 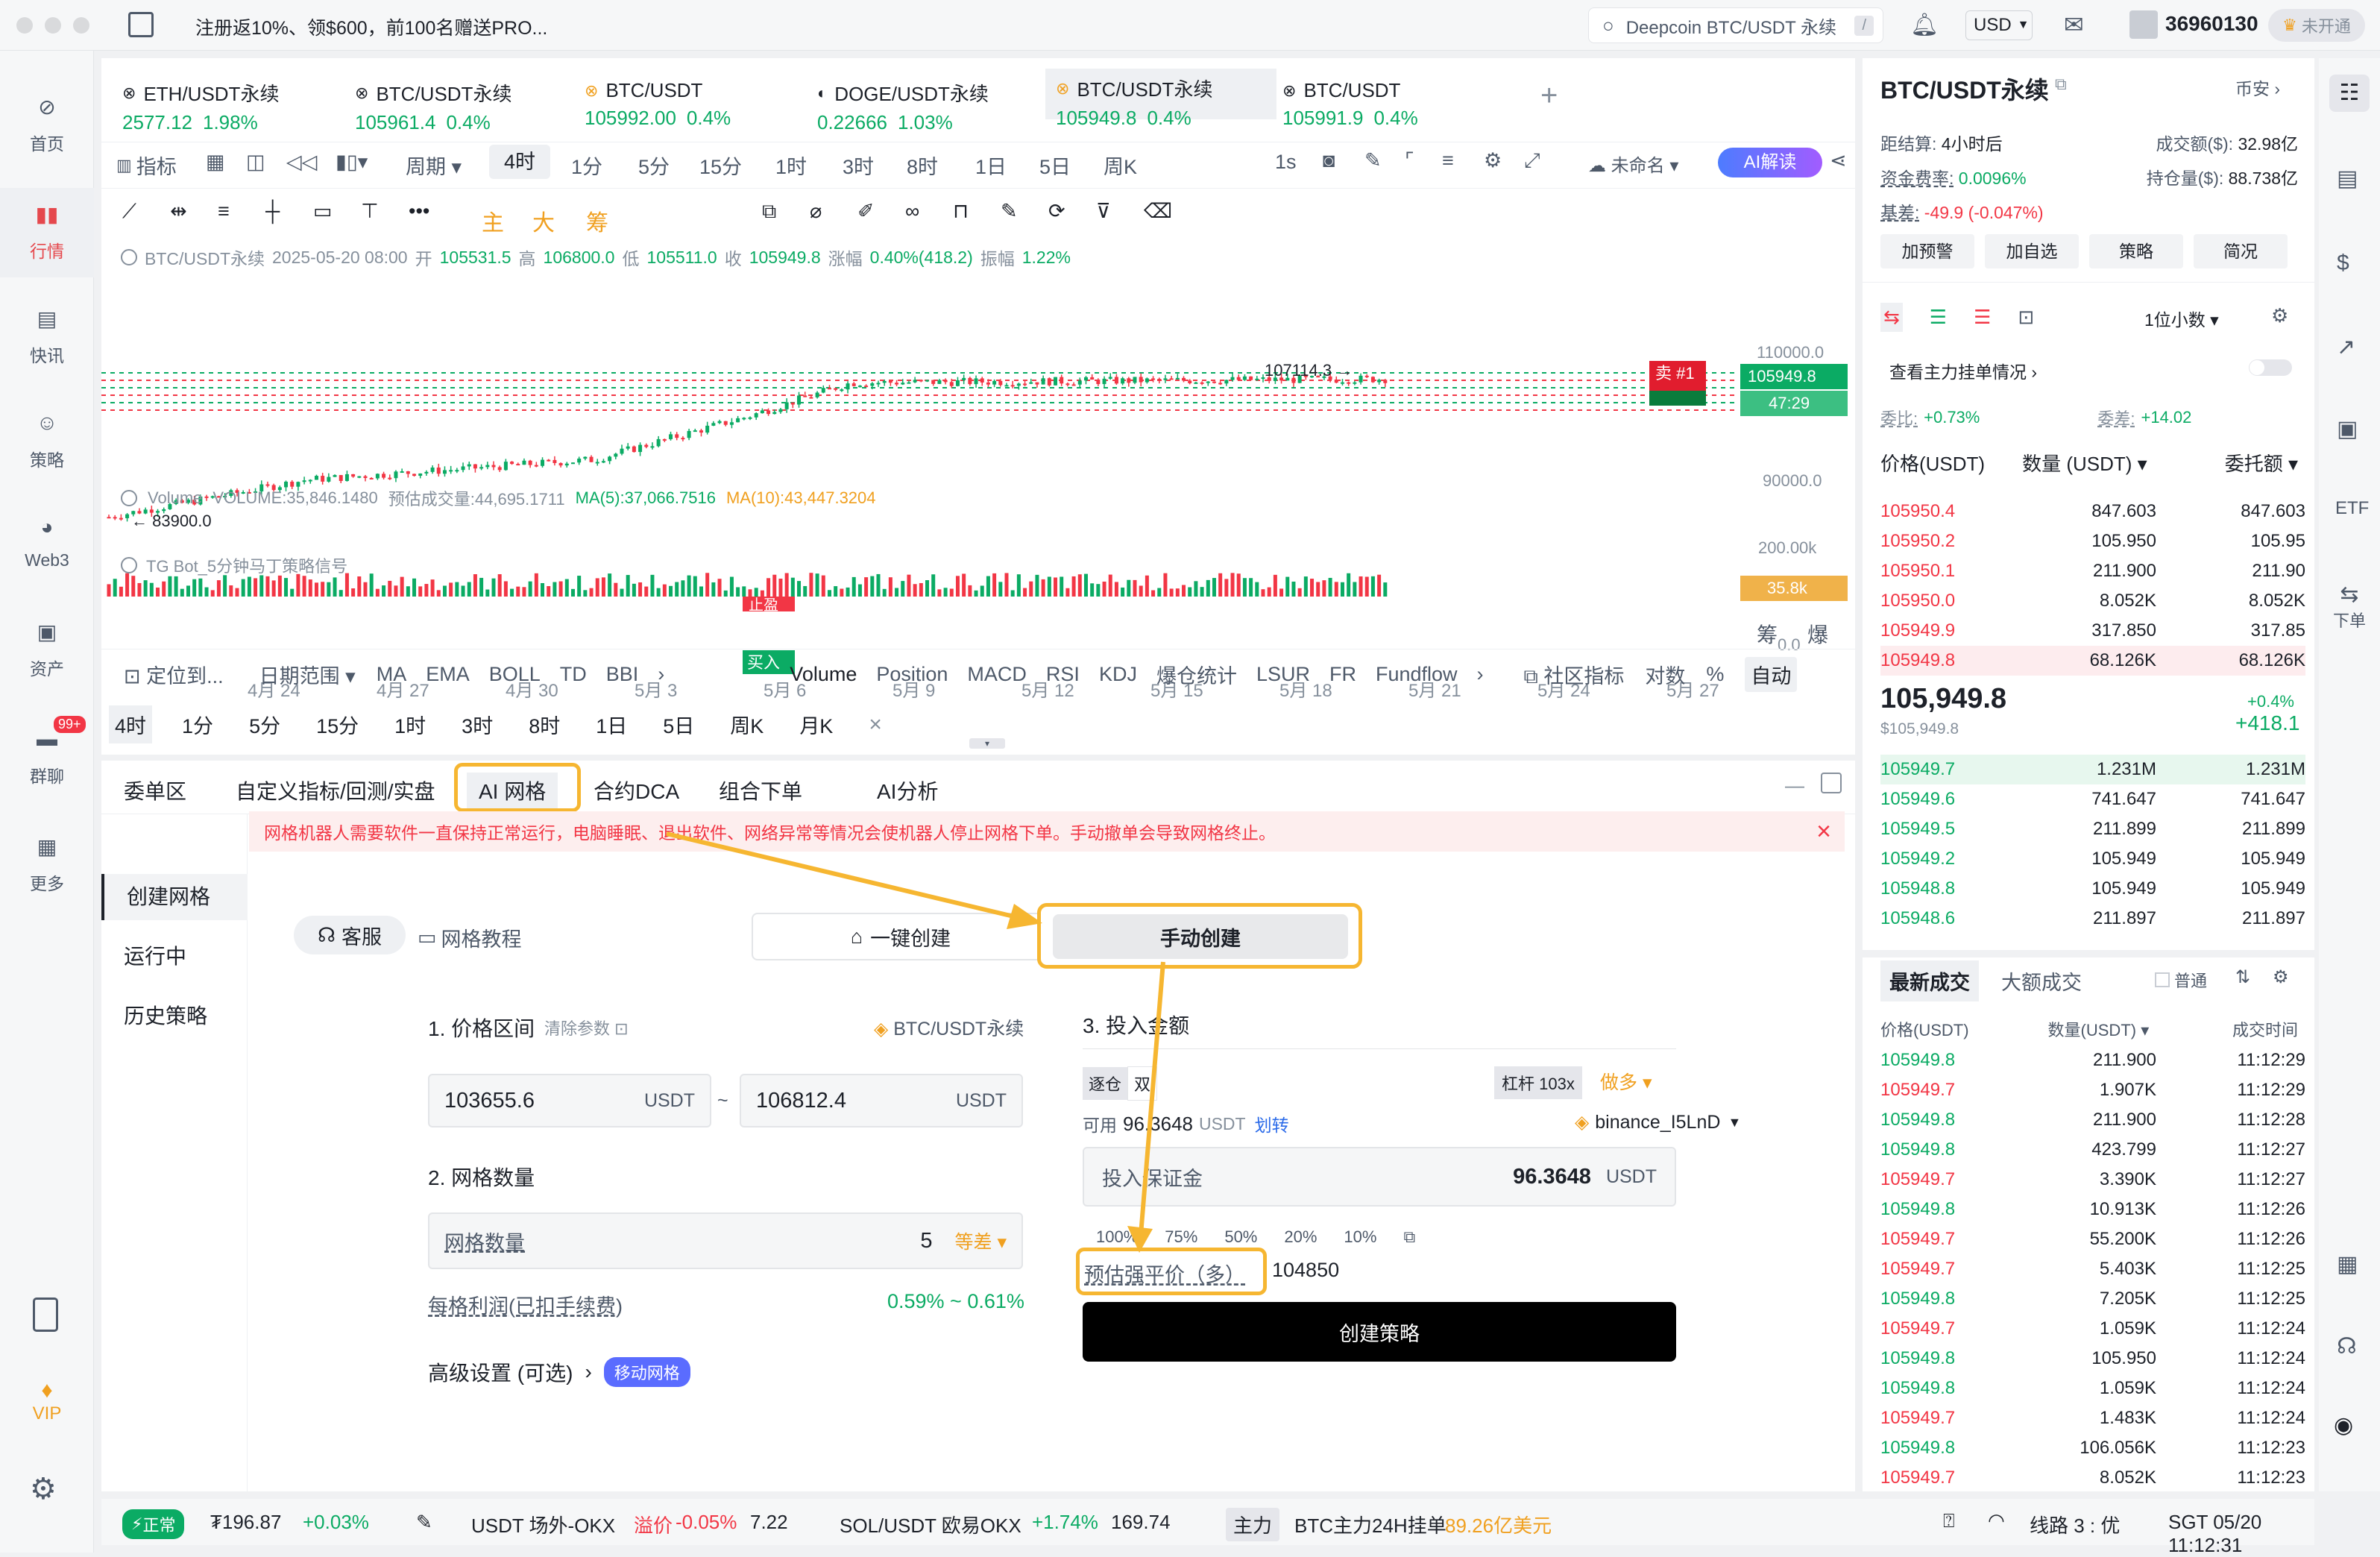 What do you see at coordinates (2092, 511) in the screenshot?
I see `orderbook-row: 105950.4 847.603 847.603` at bounding box center [2092, 511].